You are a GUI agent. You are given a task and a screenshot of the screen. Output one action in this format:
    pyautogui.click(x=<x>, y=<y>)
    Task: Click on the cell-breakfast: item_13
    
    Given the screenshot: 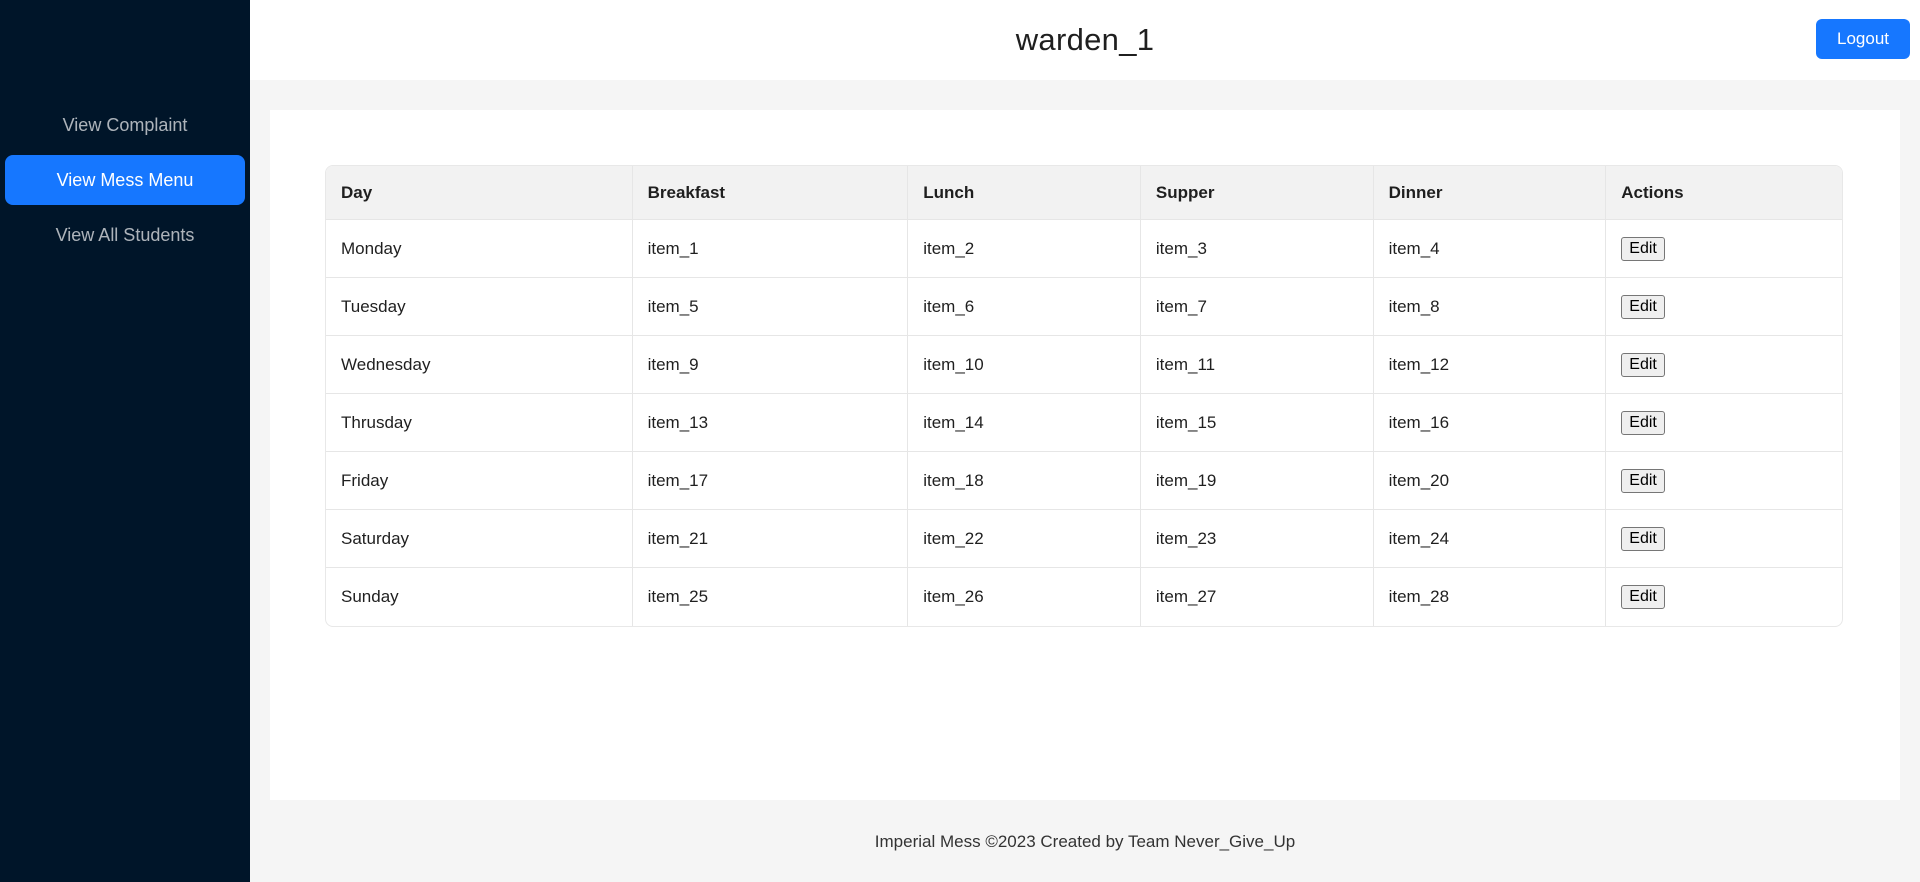 What is the action you would take?
    pyautogui.click(x=770, y=423)
    